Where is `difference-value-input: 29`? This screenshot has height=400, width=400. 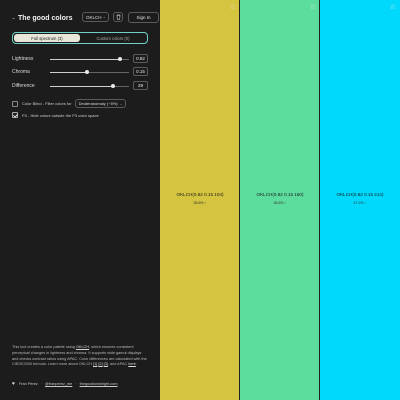 difference-value-input: 29 is located at coordinates (140, 85).